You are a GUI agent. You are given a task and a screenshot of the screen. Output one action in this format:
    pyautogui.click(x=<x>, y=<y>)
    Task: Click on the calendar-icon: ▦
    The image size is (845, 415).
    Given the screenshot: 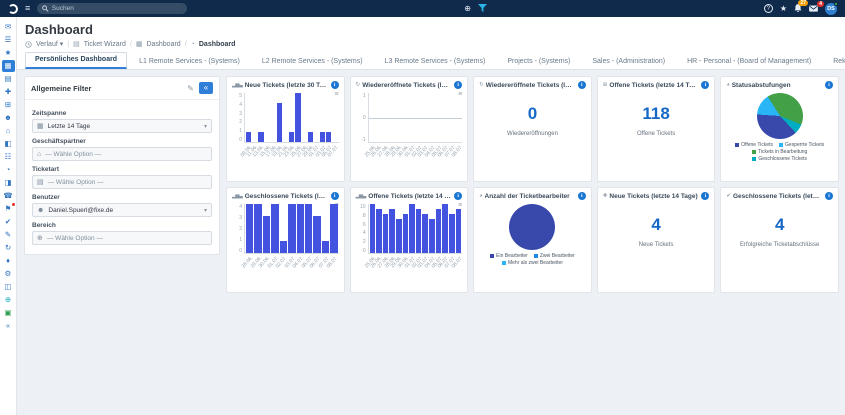 What is the action you would take?
    pyautogui.click(x=40, y=126)
    